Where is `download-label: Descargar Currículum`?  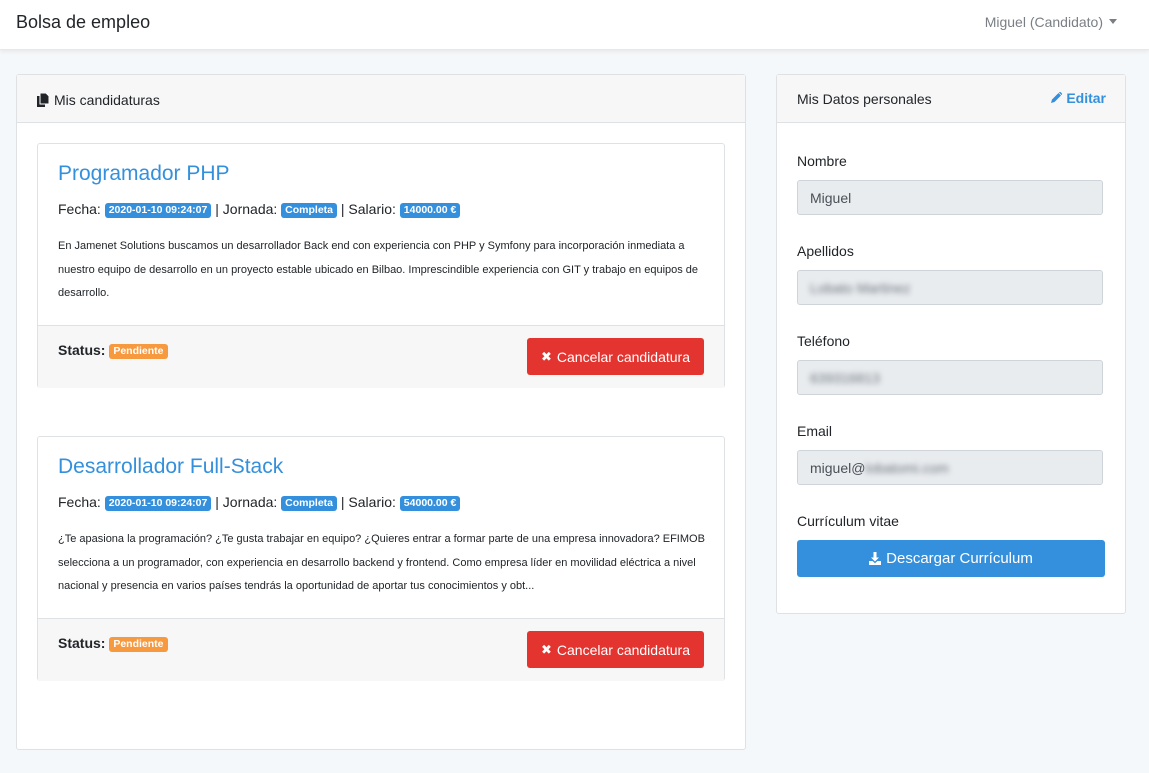
download-label: Descargar Currículum is located at coordinates (959, 558).